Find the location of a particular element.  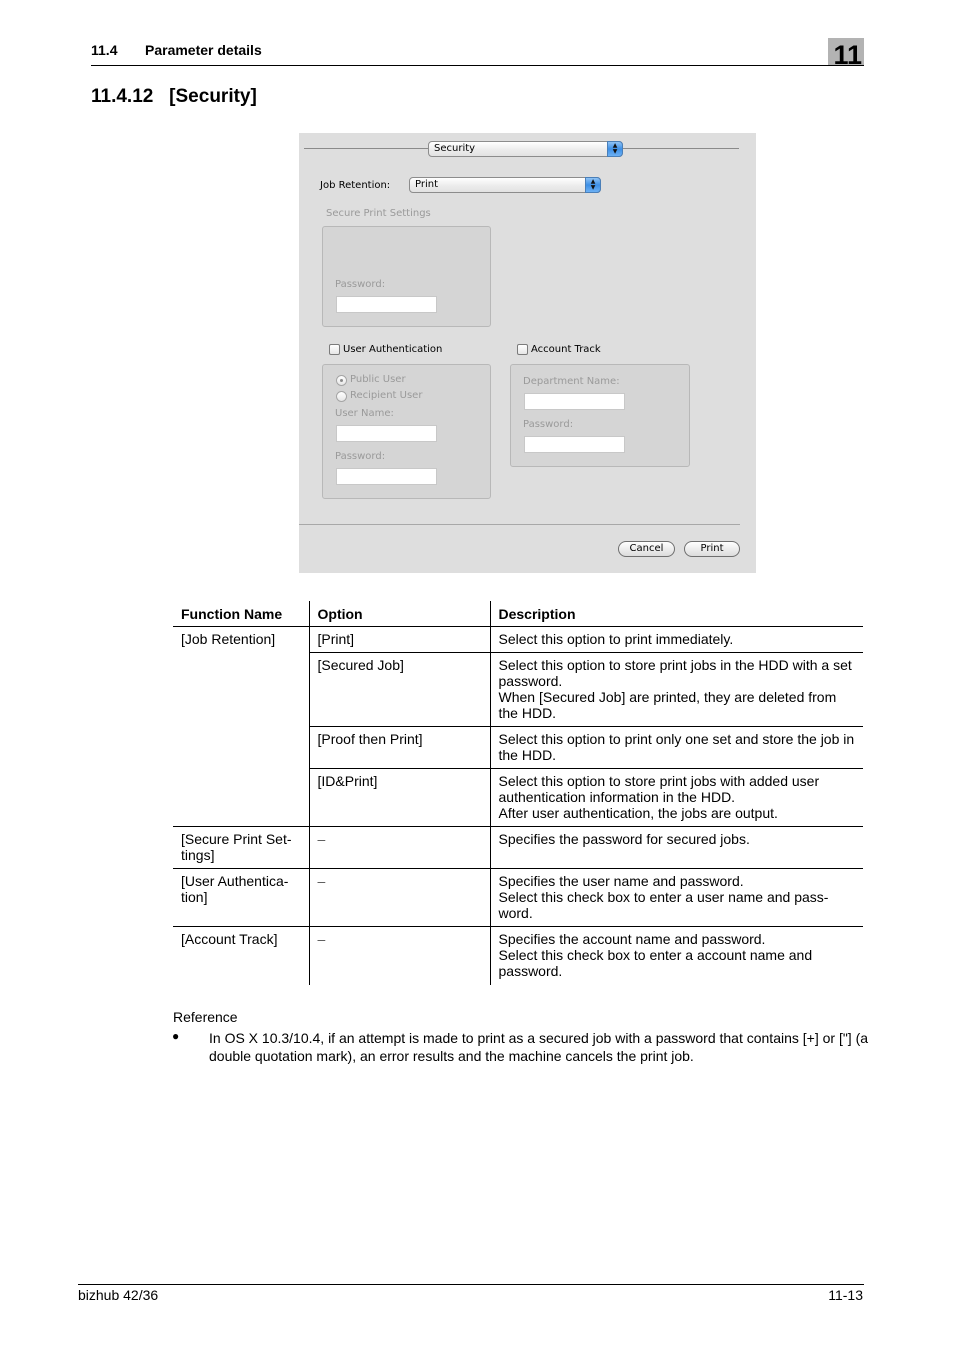

panel-select-popup: Security ▲ ▼ is located at coordinates (525, 149).